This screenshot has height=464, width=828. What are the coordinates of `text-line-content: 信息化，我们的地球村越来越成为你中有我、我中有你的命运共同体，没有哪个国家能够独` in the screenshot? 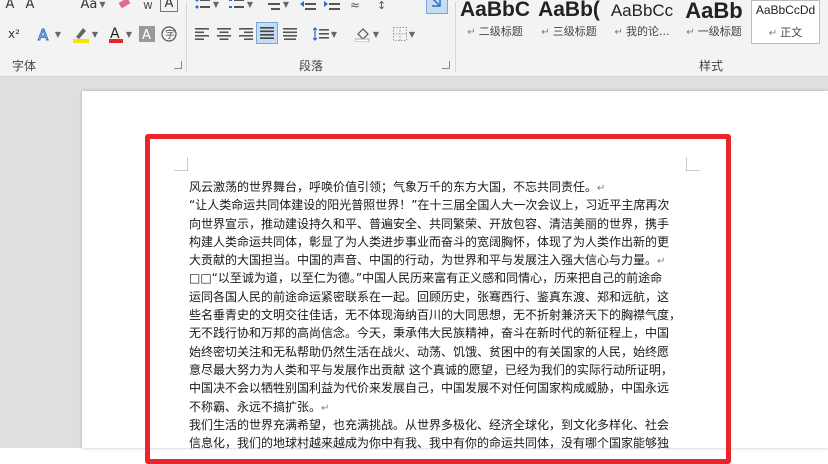 It's located at (429, 443).